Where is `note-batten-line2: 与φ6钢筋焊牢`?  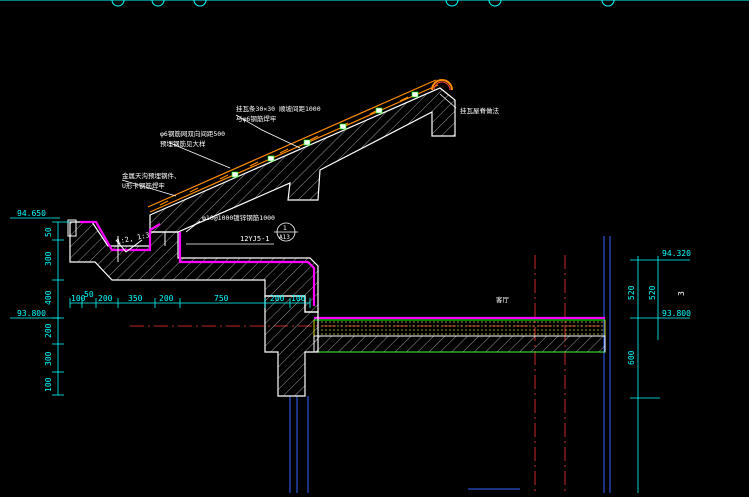 note-batten-line2: 与φ6钢筋焊牢 is located at coordinates (256, 118).